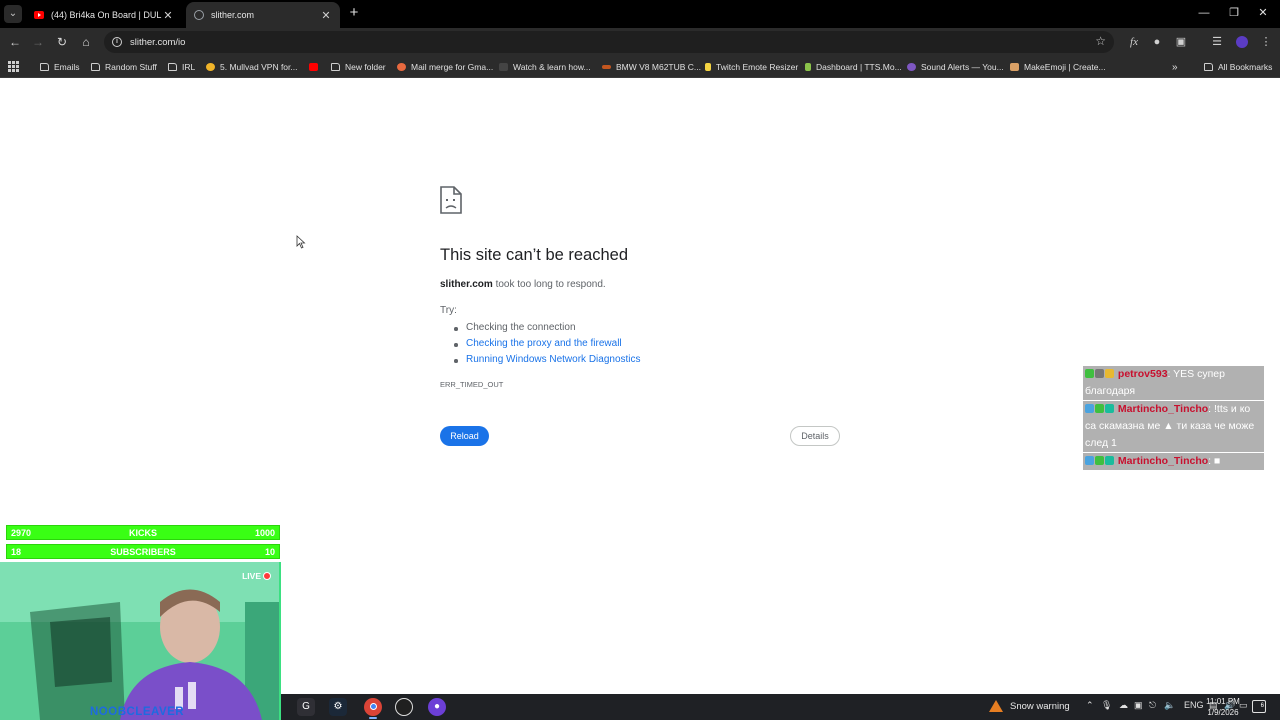  What do you see at coordinates (1181, 42) in the screenshot?
I see `puzzle-extensions-icon: ▣` at bounding box center [1181, 42].